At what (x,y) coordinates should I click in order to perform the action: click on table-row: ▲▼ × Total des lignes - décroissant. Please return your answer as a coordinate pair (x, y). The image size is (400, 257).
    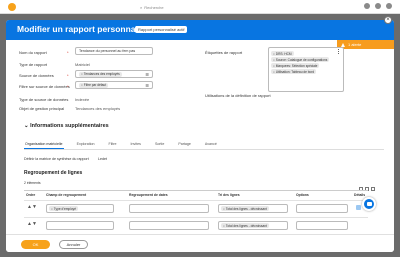
    Looking at the image, I should click on (196, 225).